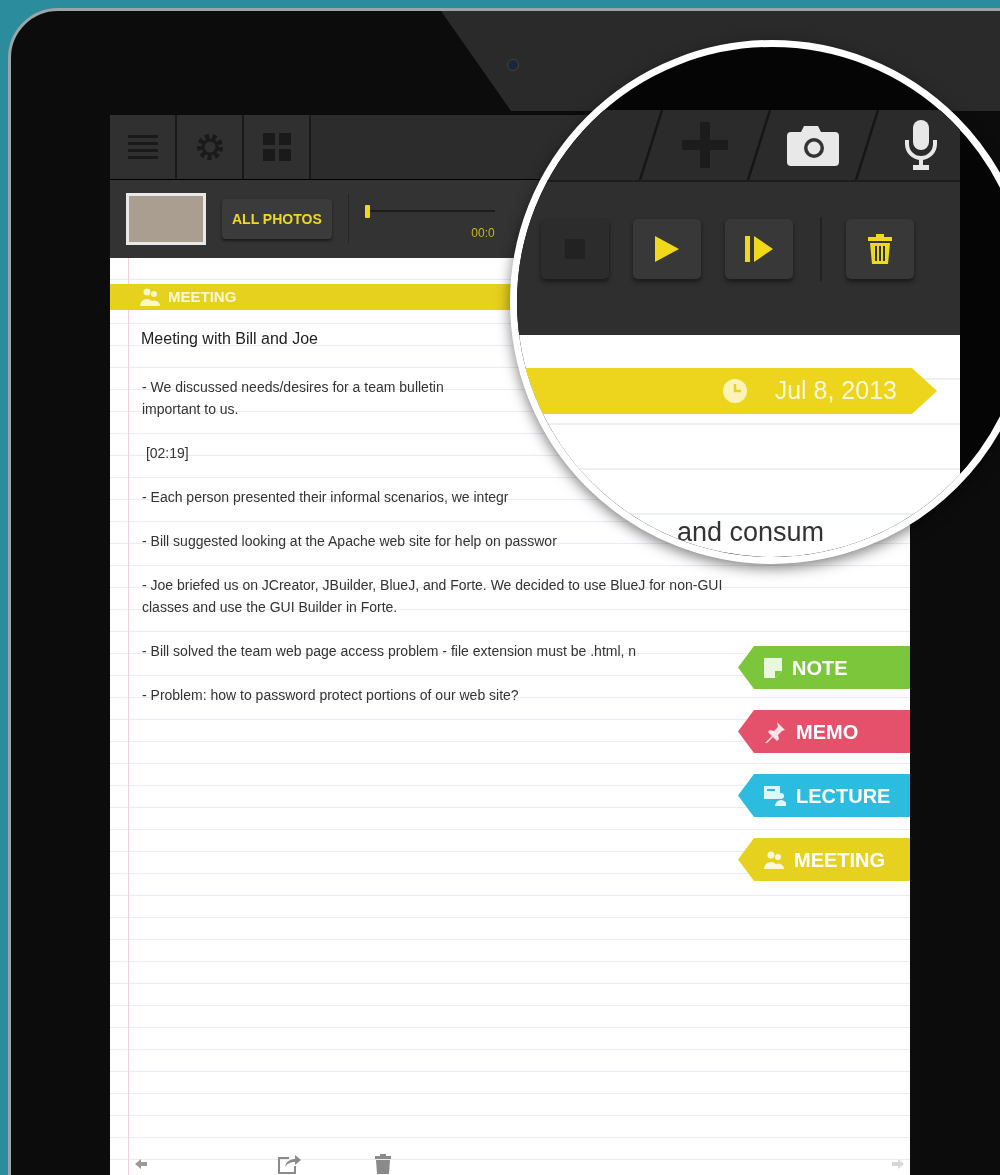  I want to click on all-photos-button: ALL PHOTOS, so click(277, 219).